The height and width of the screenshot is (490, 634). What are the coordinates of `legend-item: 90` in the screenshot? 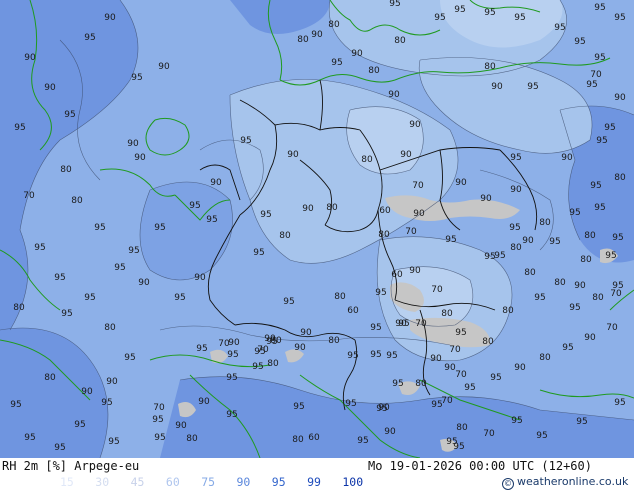 It's located at (243, 482).